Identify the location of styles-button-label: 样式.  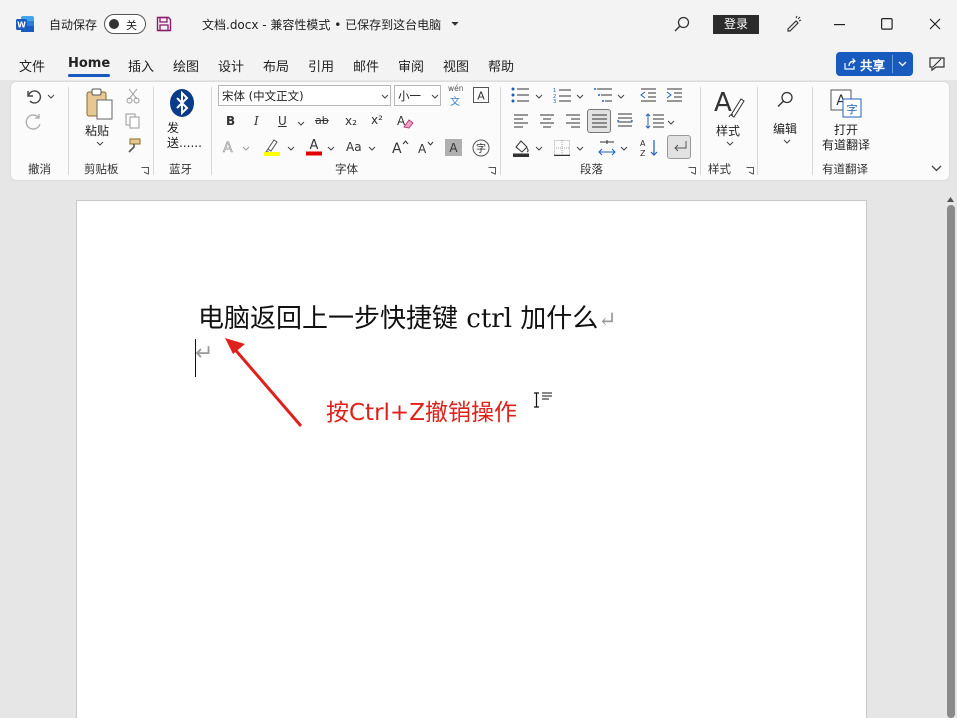
(728, 130).